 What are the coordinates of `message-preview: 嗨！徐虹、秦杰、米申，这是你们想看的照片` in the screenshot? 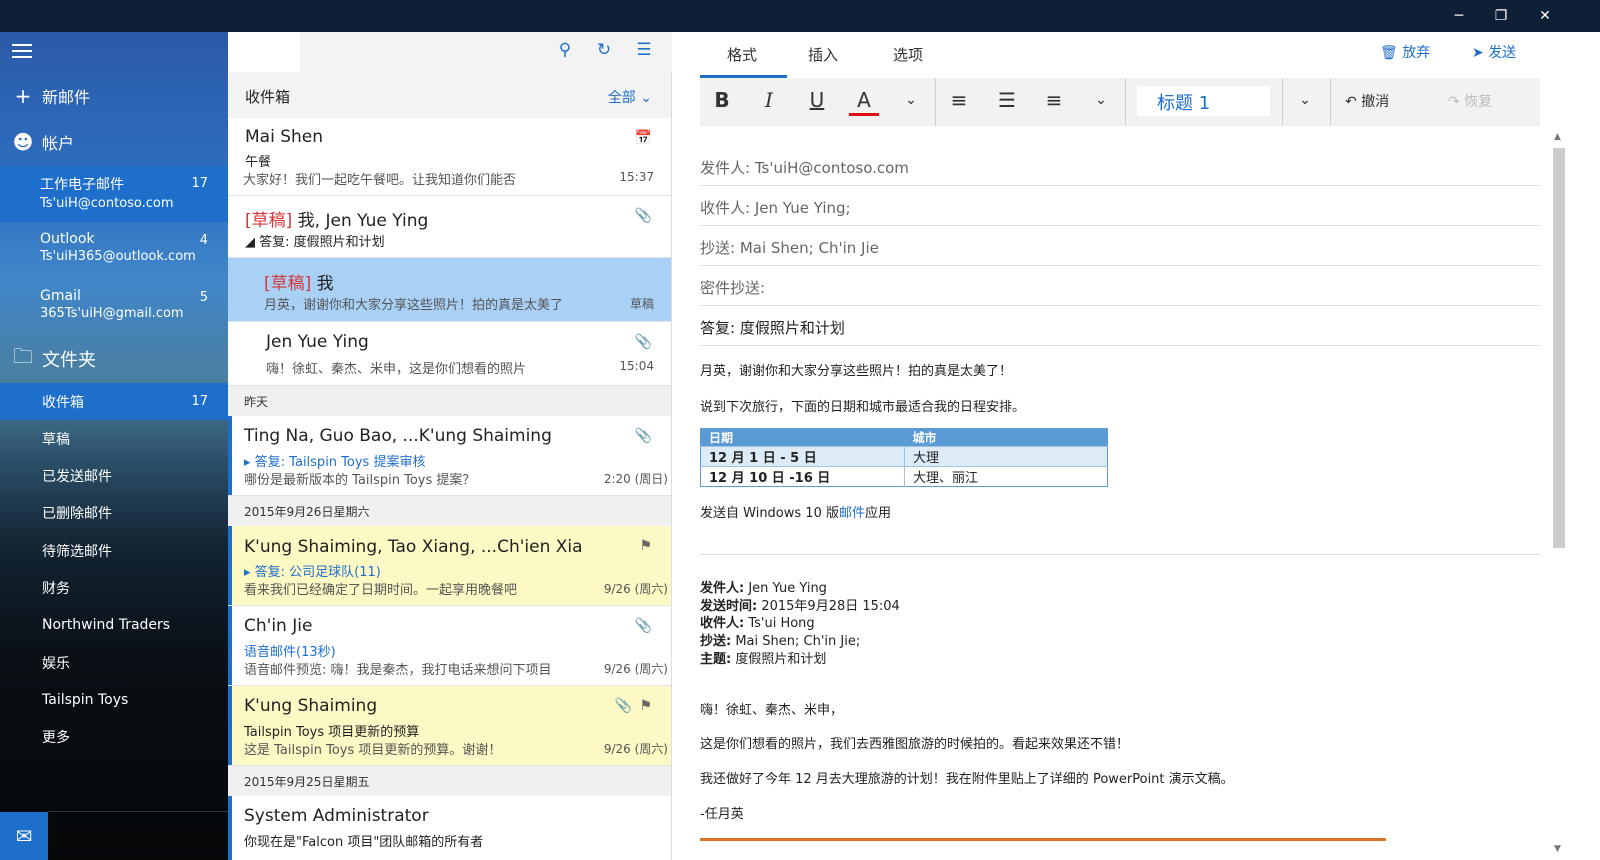 It's located at (396, 369).